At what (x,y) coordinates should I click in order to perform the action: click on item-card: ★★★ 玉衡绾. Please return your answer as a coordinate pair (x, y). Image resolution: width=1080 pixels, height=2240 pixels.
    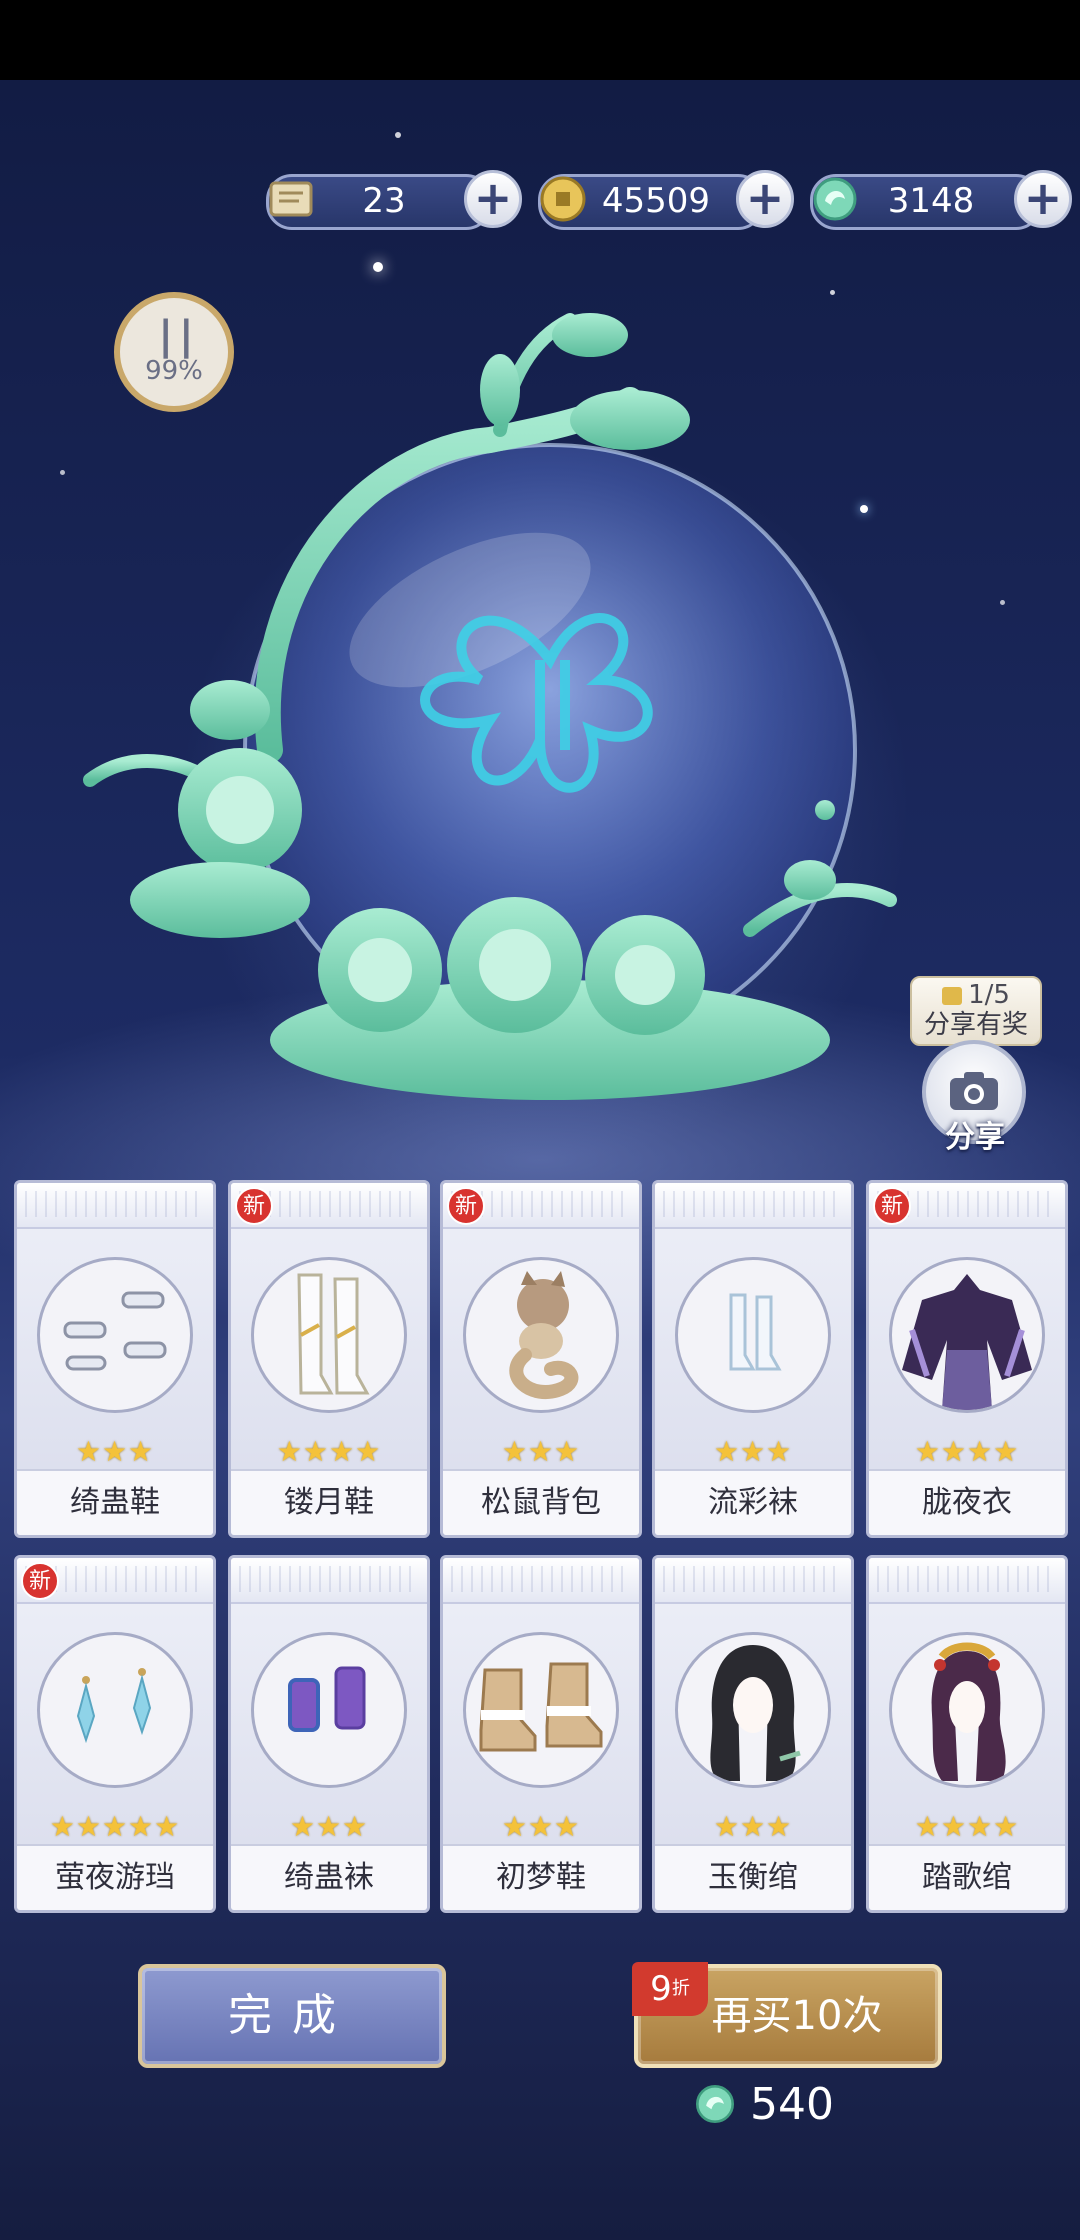
    Looking at the image, I should click on (753, 1734).